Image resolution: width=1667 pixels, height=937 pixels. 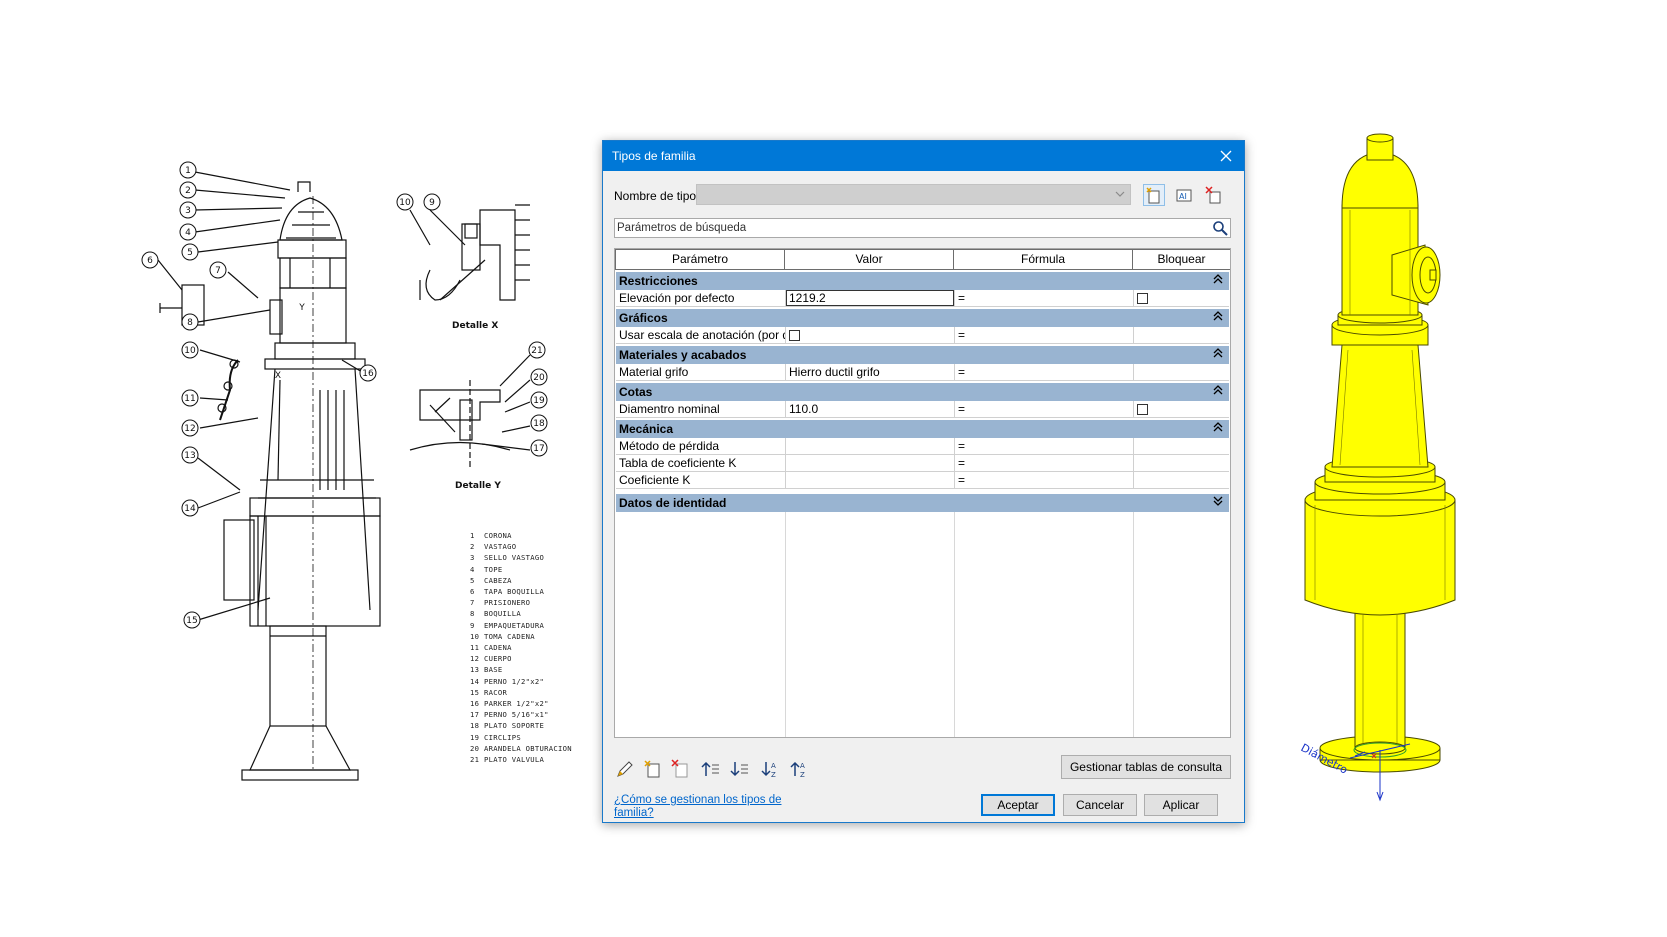 What do you see at coordinates (539, 378) in the screenshot?
I see `callout-label: 20` at bounding box center [539, 378].